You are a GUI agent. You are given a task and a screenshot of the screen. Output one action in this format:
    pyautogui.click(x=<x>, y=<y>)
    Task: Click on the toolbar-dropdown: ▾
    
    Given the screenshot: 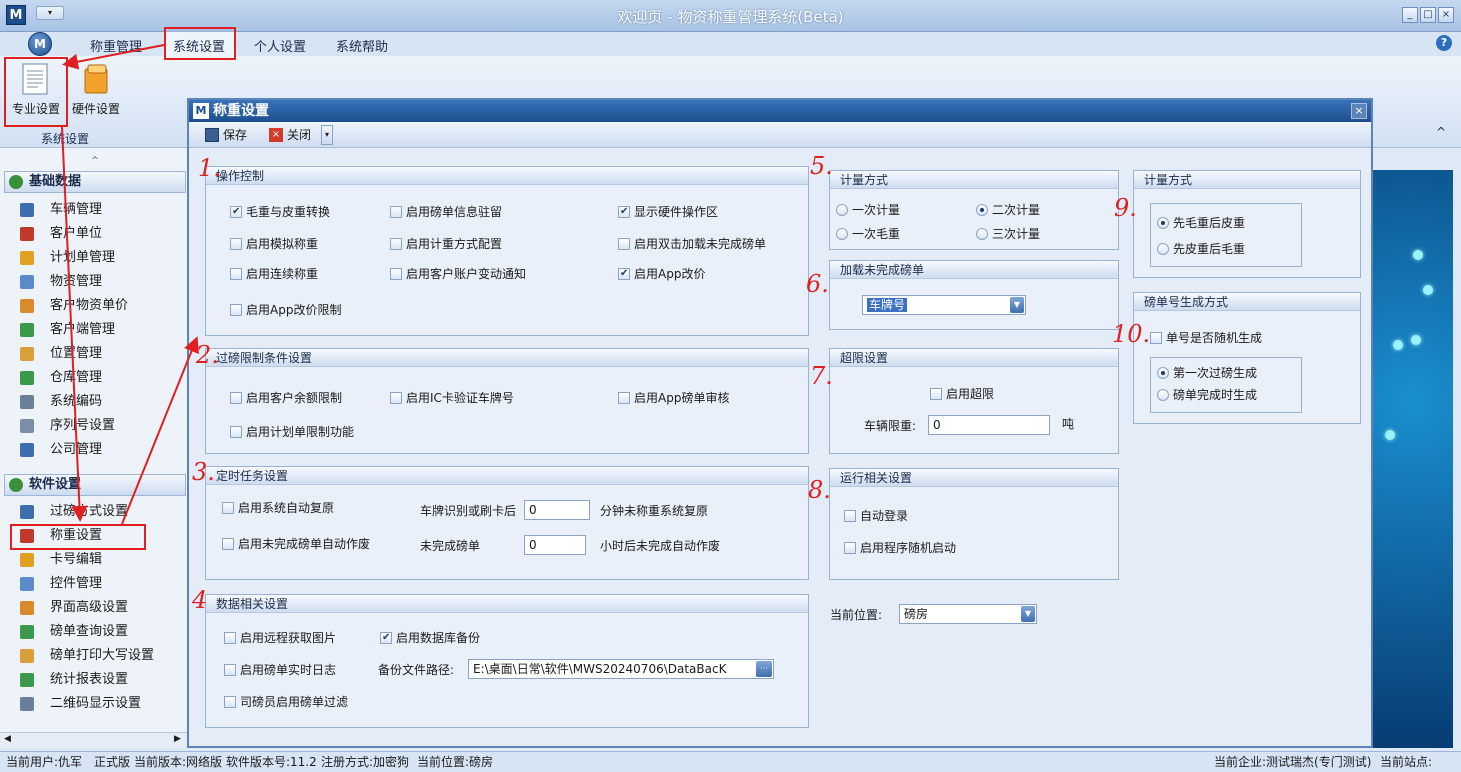 What is the action you would take?
    pyautogui.click(x=327, y=135)
    